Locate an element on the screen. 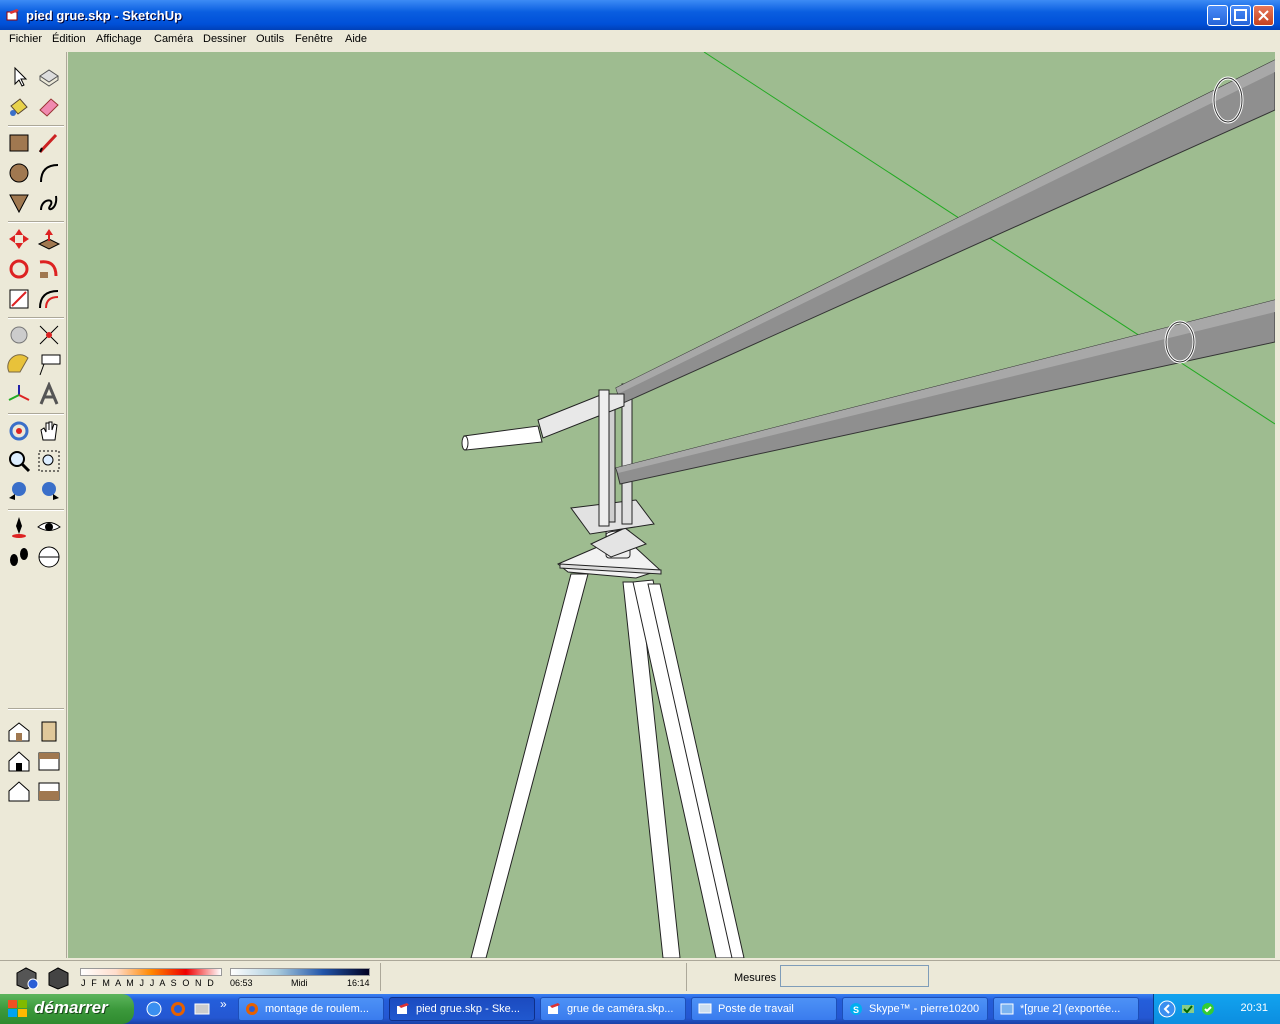 This screenshot has height=1024, width=1280. text-tool is located at coordinates (49, 365).